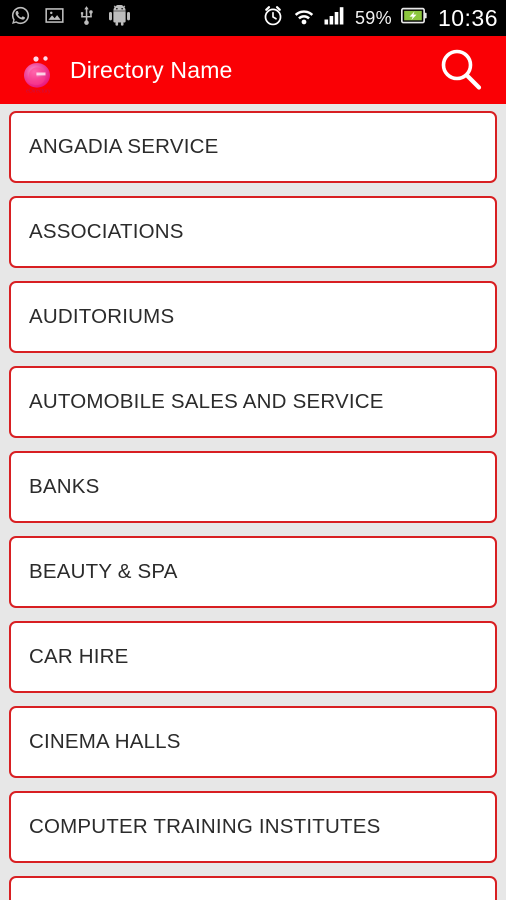 This screenshot has height=900, width=506. Describe the element at coordinates (20, 18) in the screenshot. I see `whatsapp-icon` at that location.